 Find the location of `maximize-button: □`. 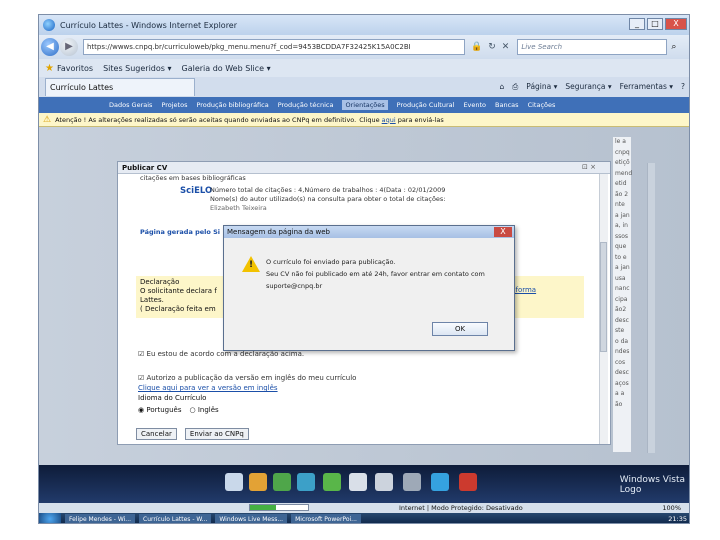

maximize-button: □ is located at coordinates (655, 24).